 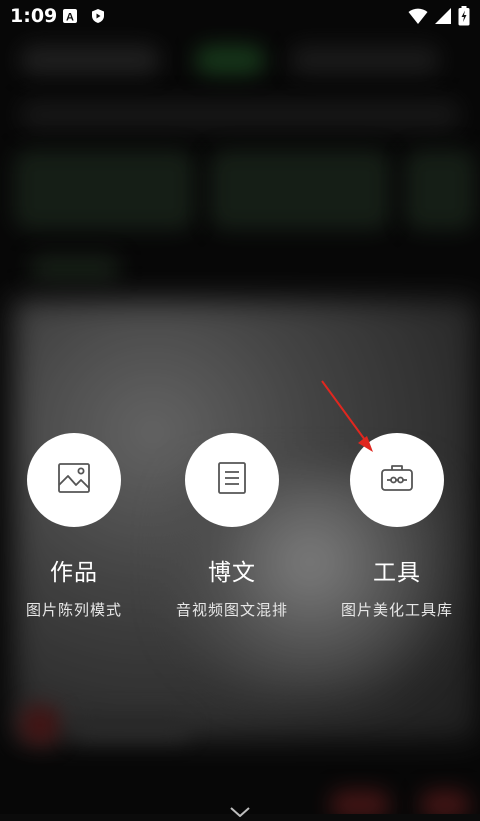 I want to click on article-subtitle: 音视频图文混排, so click(x=231, y=610).